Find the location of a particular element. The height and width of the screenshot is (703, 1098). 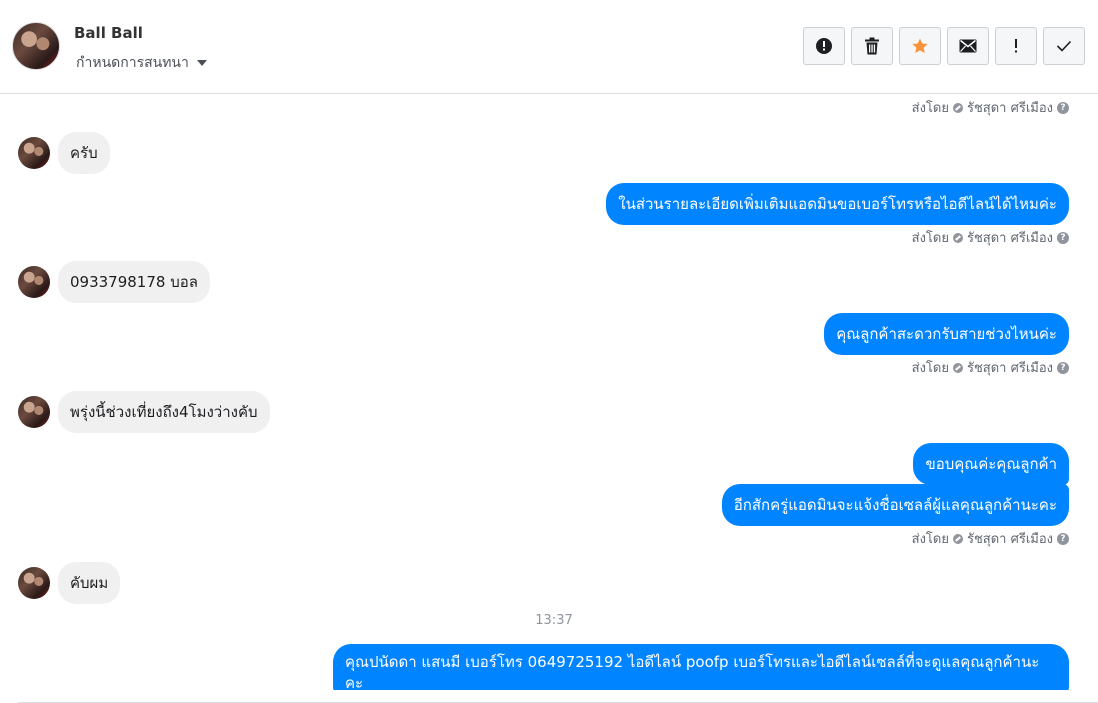

incoming-message: พรุ่งนี้ช่วงเที่ยงถึง4โมงว่างคับ is located at coordinates (144, 412).